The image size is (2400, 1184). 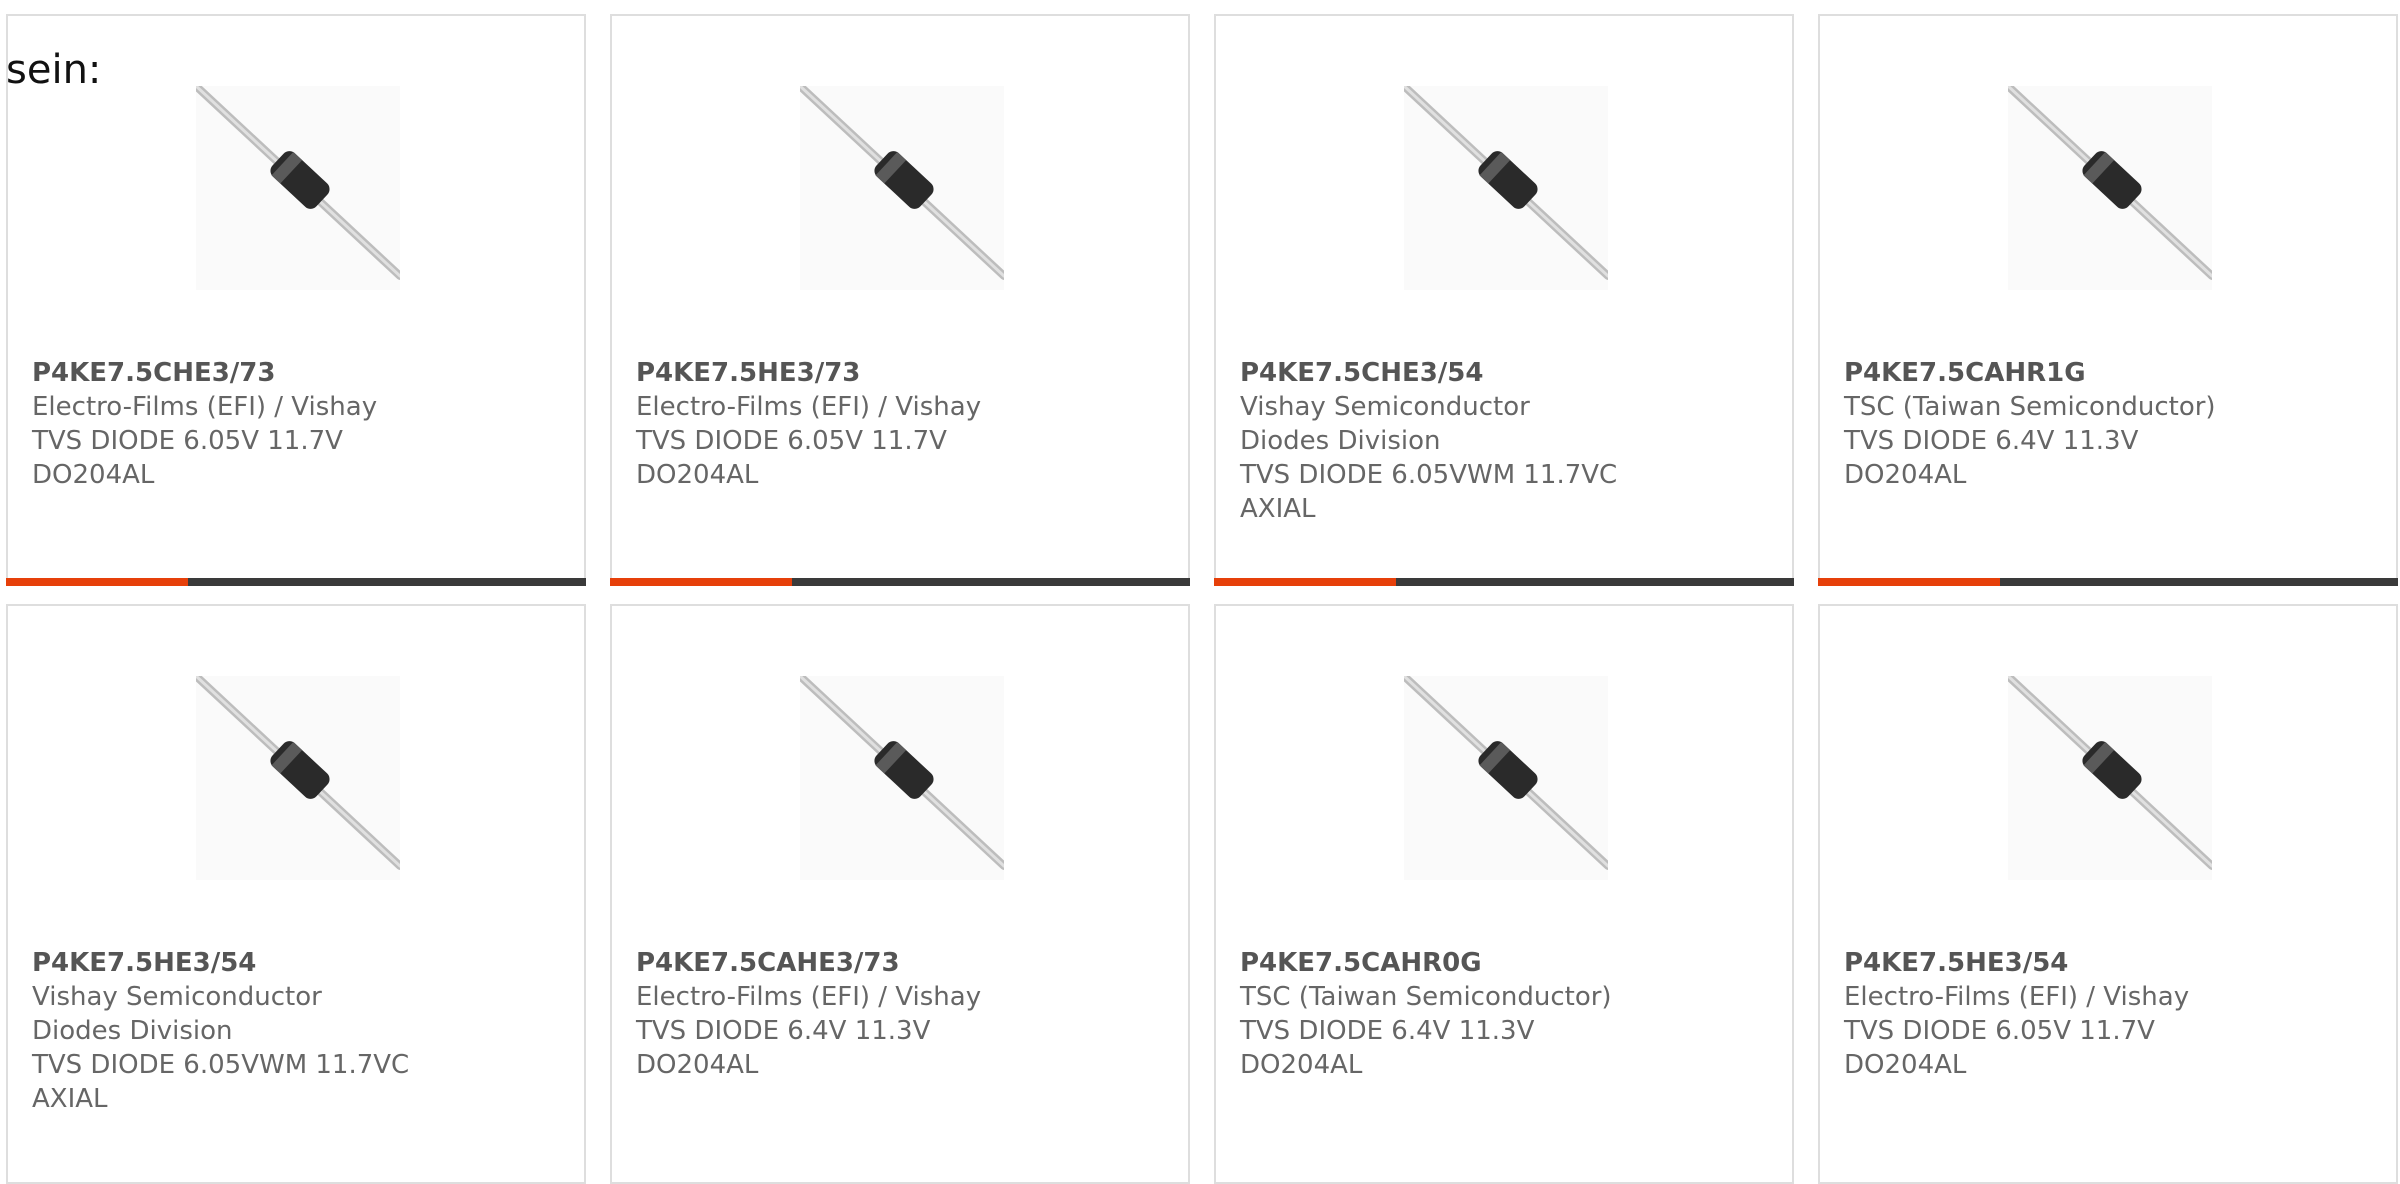 What do you see at coordinates (54, 70) in the screenshot?
I see `section-heading: sein:` at bounding box center [54, 70].